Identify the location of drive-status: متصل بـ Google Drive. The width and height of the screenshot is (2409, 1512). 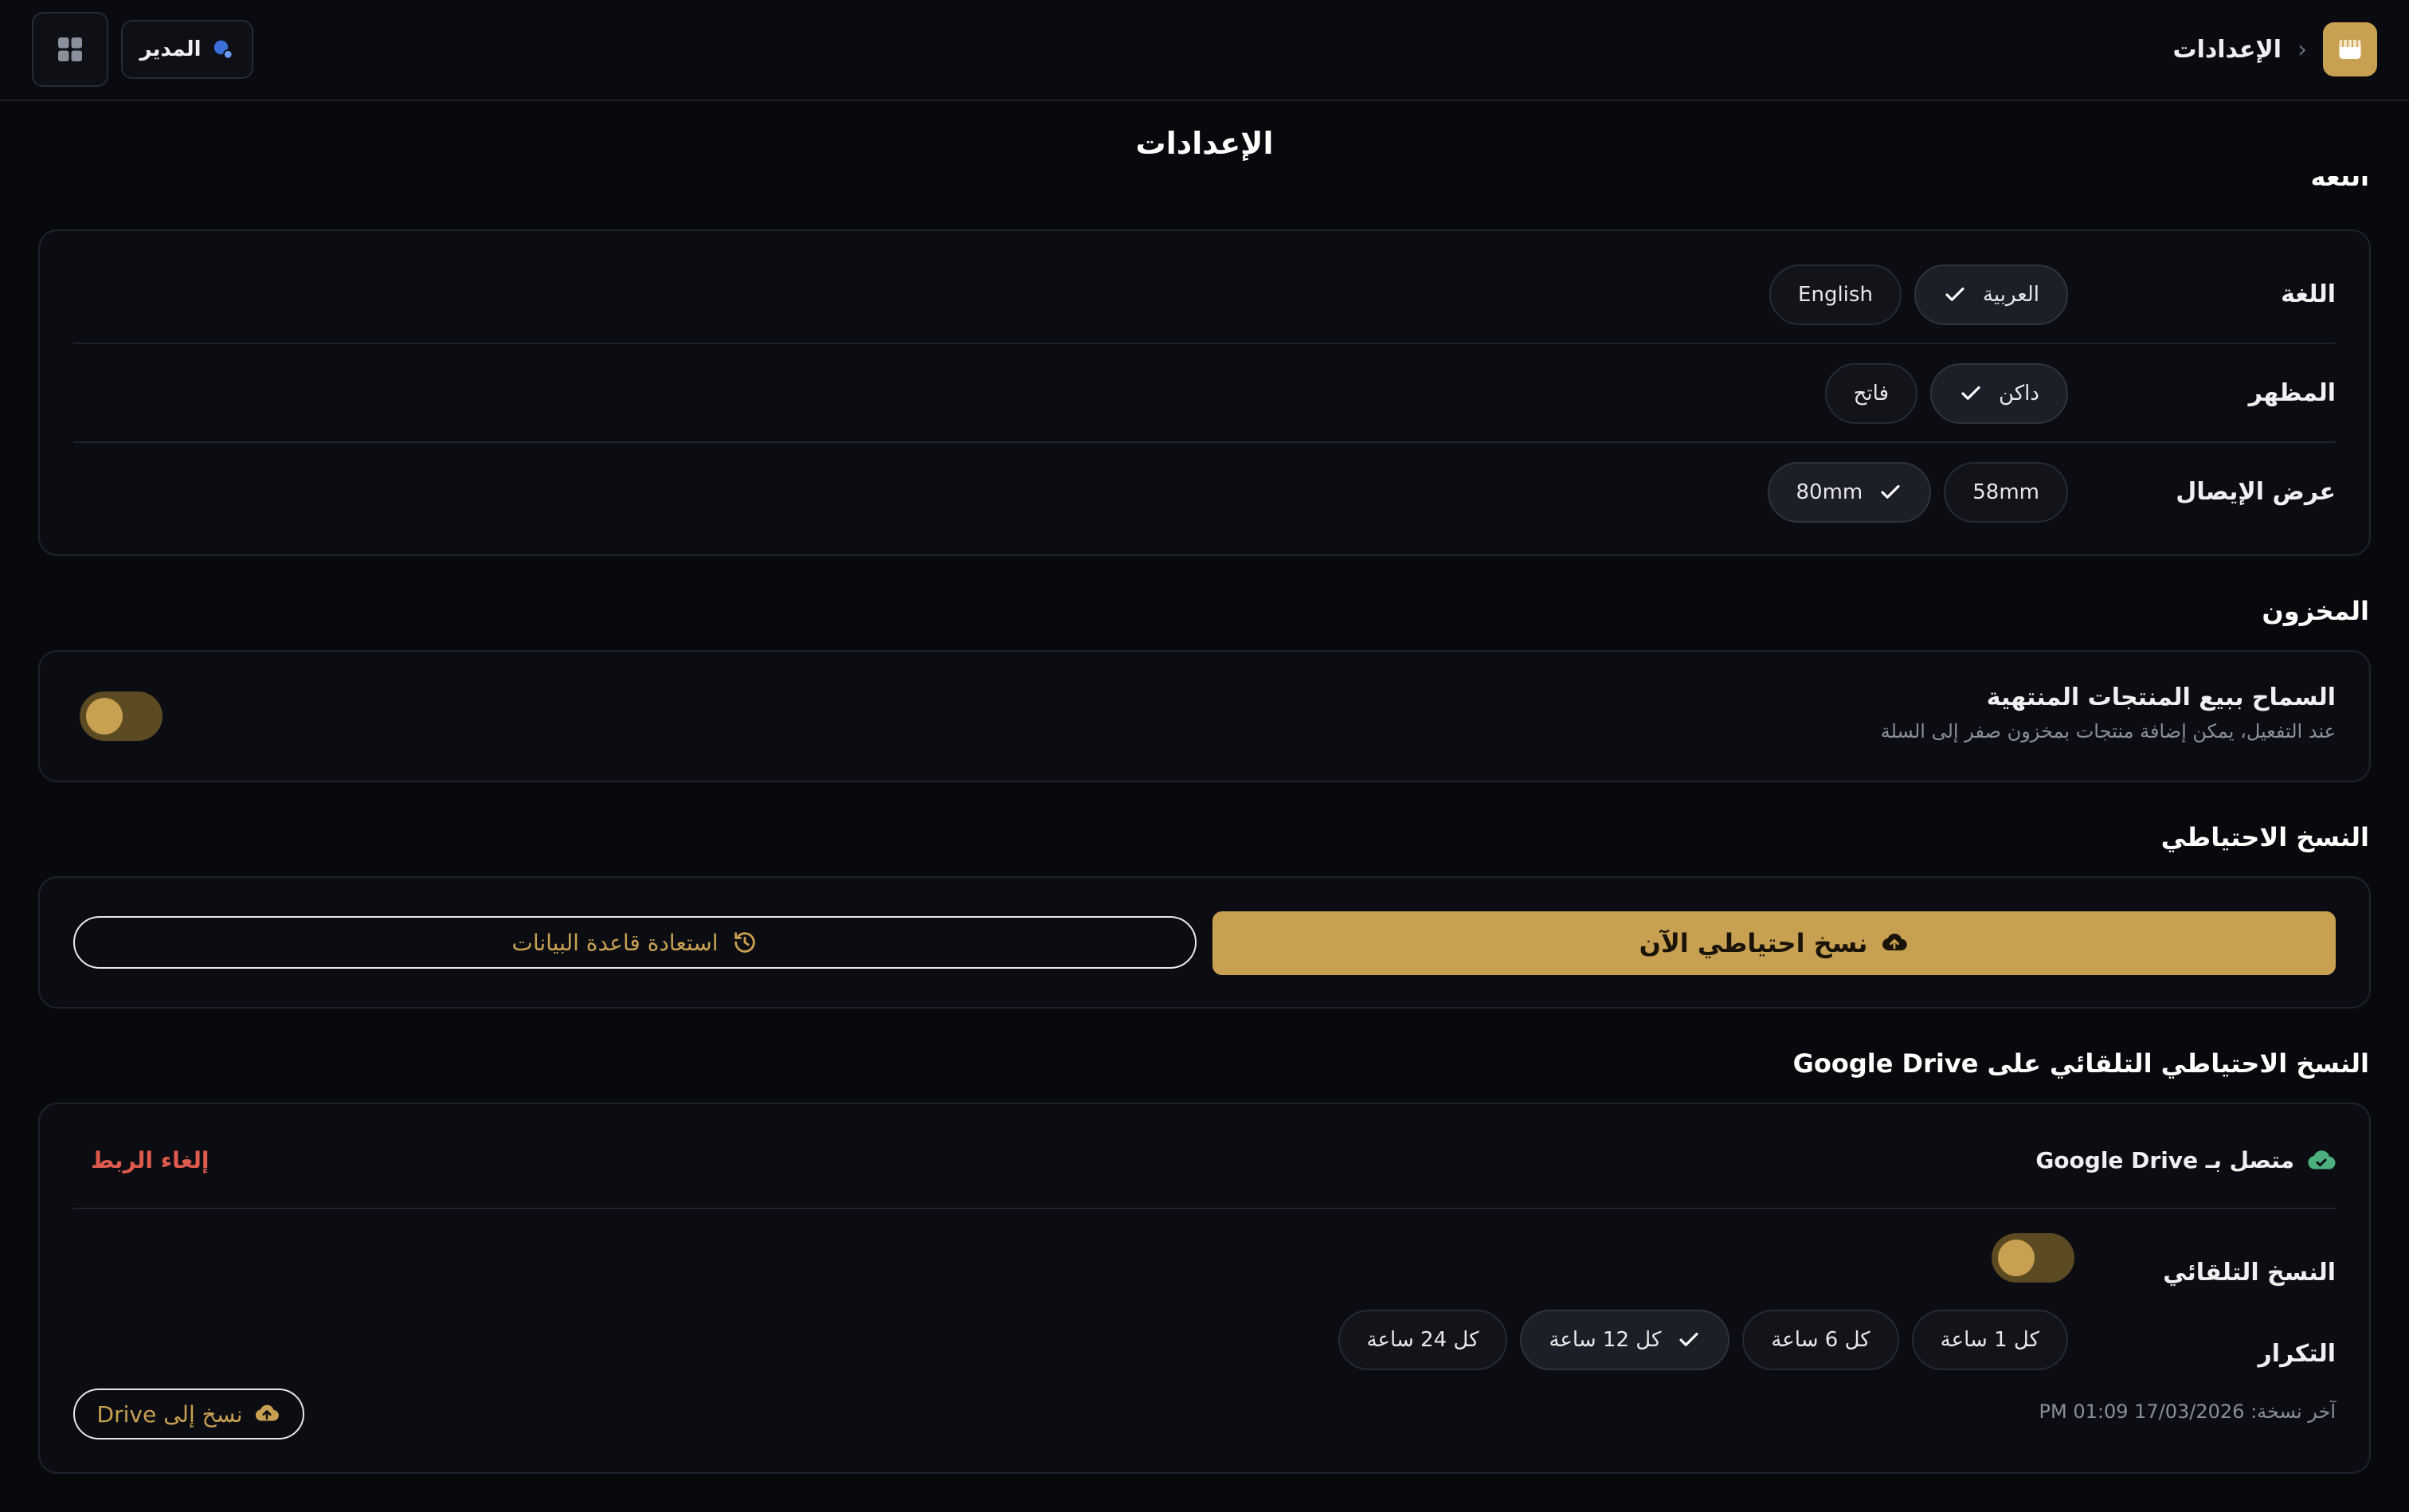
(2186, 1160).